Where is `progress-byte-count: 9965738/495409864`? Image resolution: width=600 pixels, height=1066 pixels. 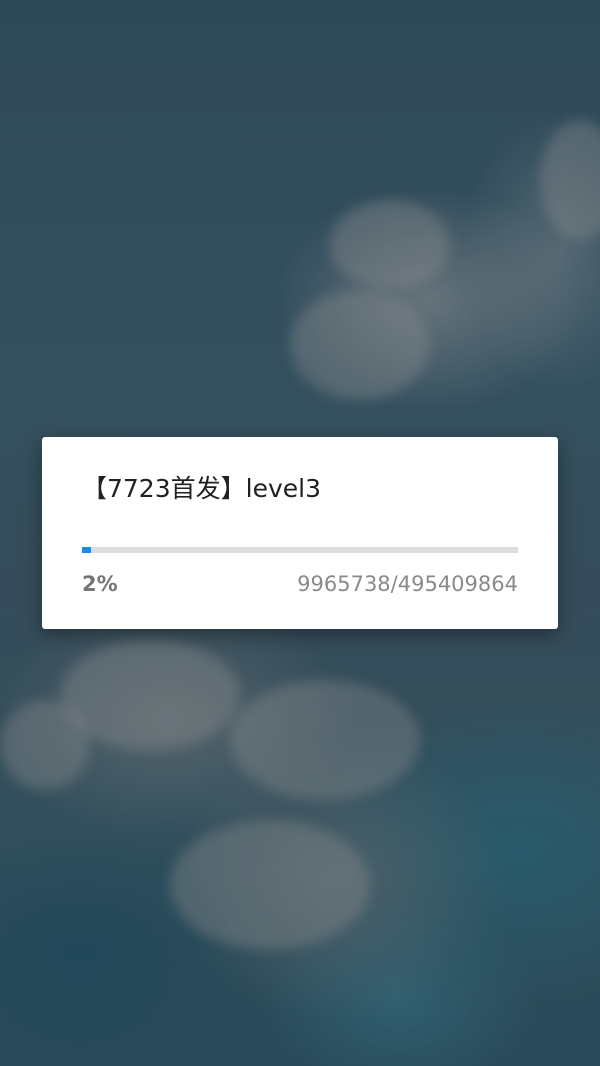 progress-byte-count: 9965738/495409864 is located at coordinates (407, 584).